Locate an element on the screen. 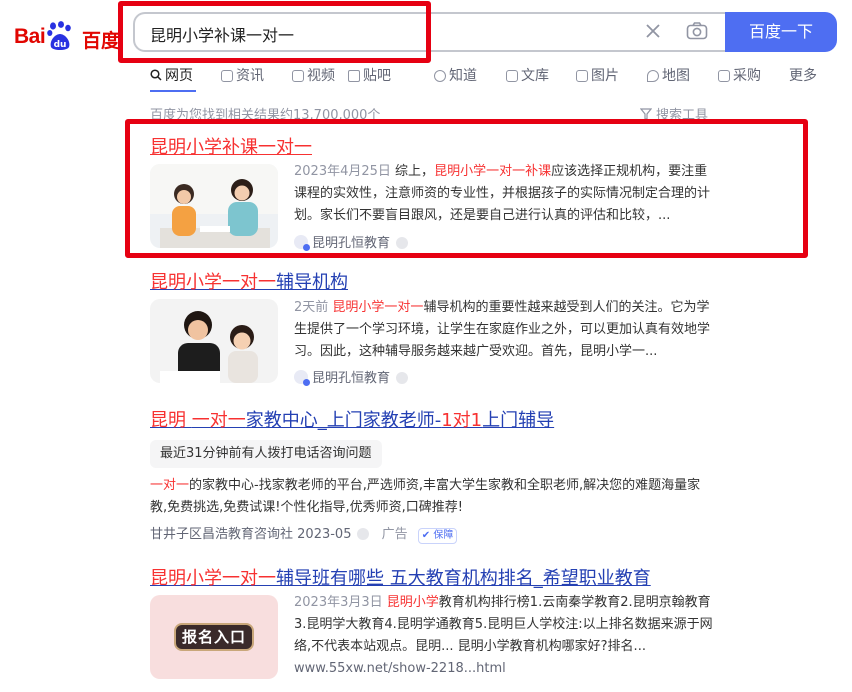  tab-label: 知道 is located at coordinates (463, 76).